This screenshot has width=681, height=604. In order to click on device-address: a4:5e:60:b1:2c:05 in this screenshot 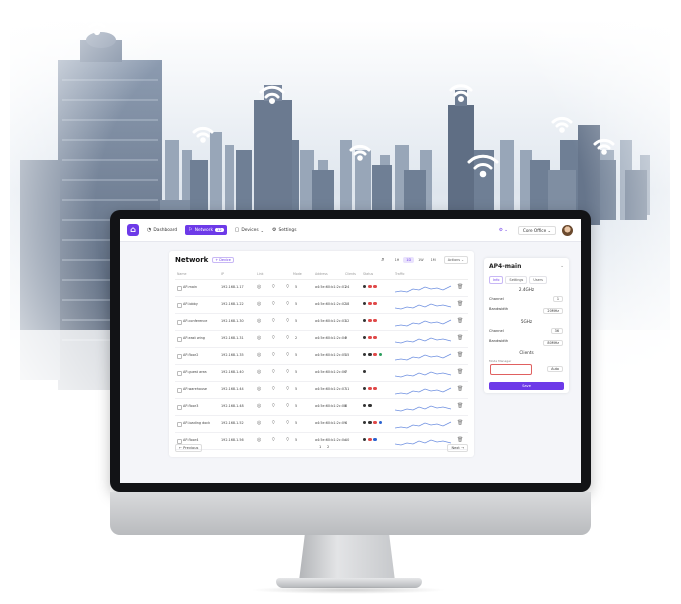, I will do `click(331, 355)`.